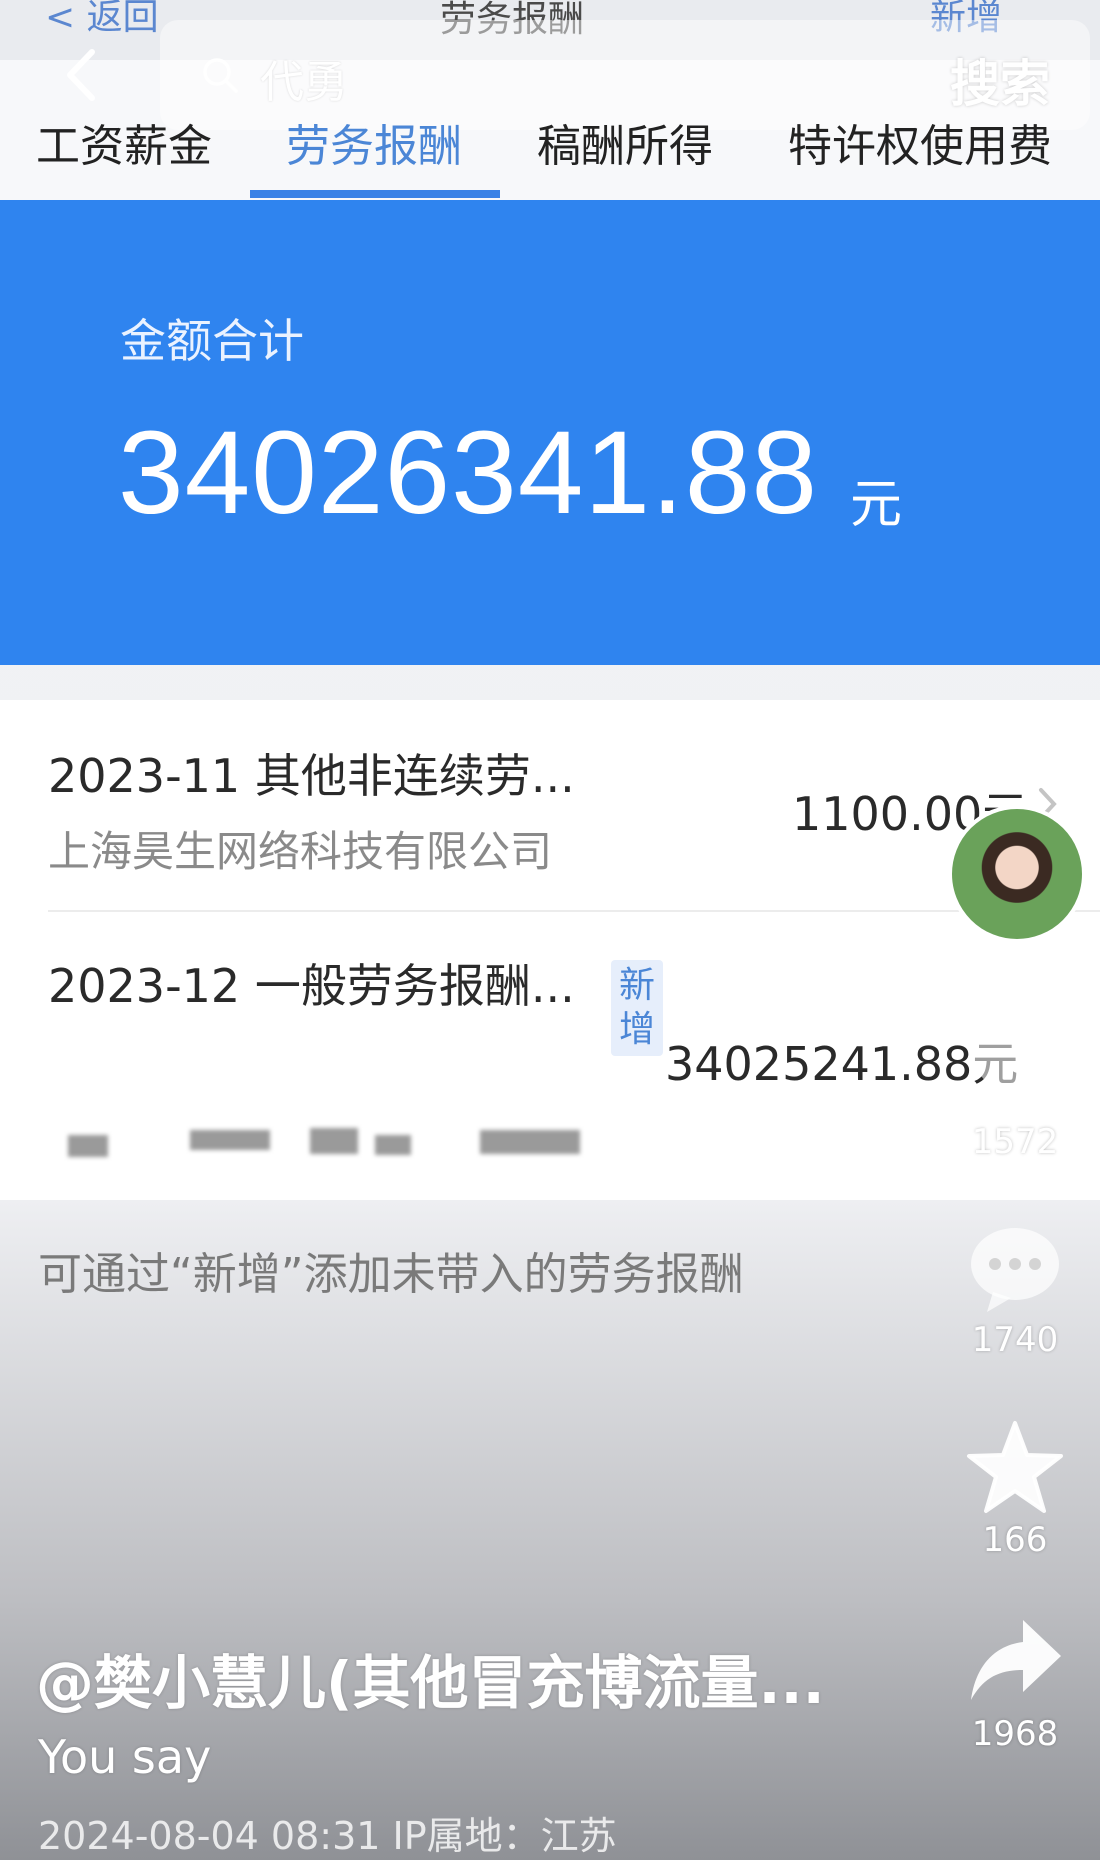 Image resolution: width=1100 pixels, height=1860 pixels. What do you see at coordinates (625, 142) in the screenshot?
I see `tab-author-remuneration: 稿酬所得` at bounding box center [625, 142].